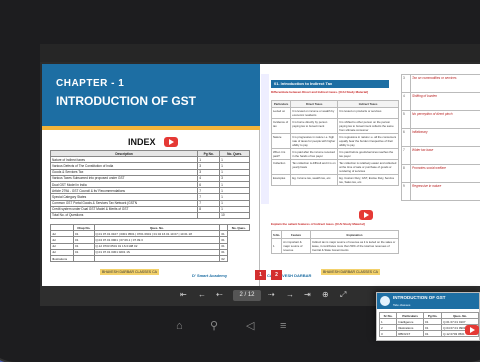 This screenshot has width=480, height=362. Describe the element at coordinates (429, 334) in the screenshot. I see `thumbnail-row: 3RBI/GST01Q.12 0703 0501` at that location.